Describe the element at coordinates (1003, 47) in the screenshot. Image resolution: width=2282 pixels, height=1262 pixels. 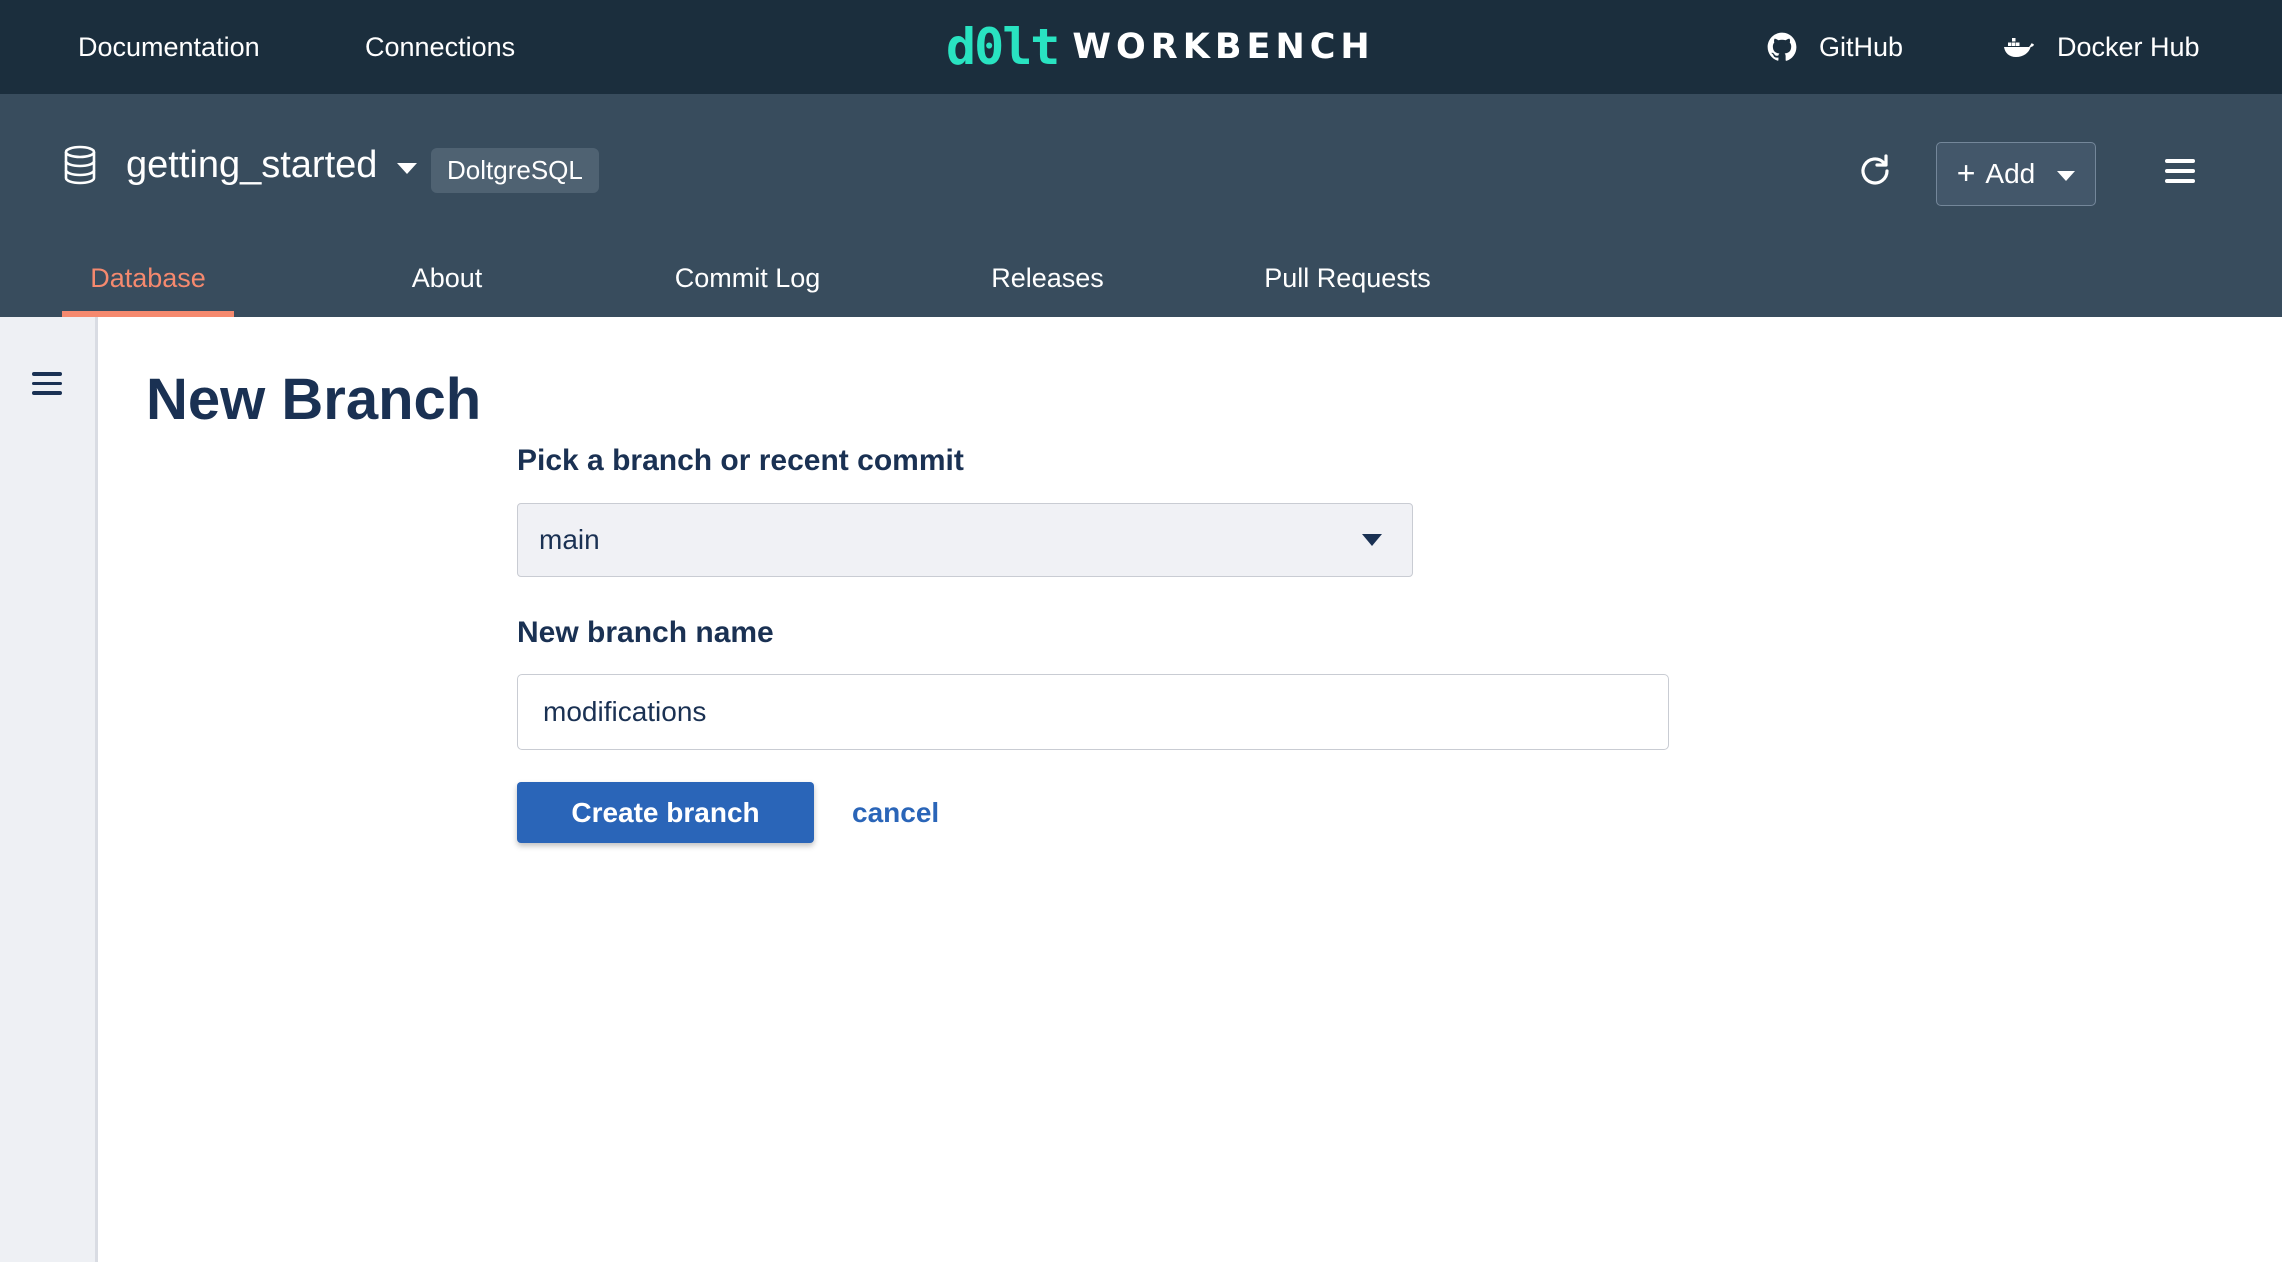
I see `logo-mark: d0lt` at that location.